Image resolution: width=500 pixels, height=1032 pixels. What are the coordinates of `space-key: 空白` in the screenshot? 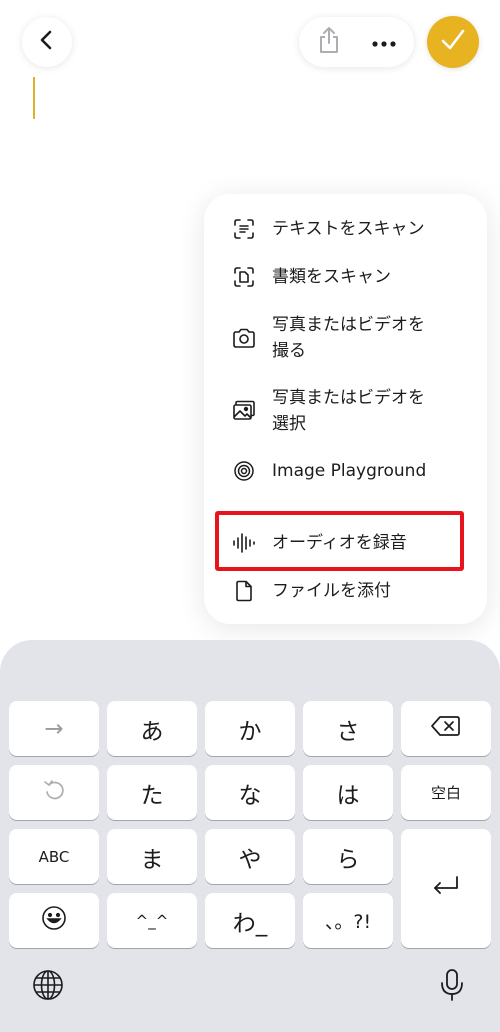 It's located at (446, 792).